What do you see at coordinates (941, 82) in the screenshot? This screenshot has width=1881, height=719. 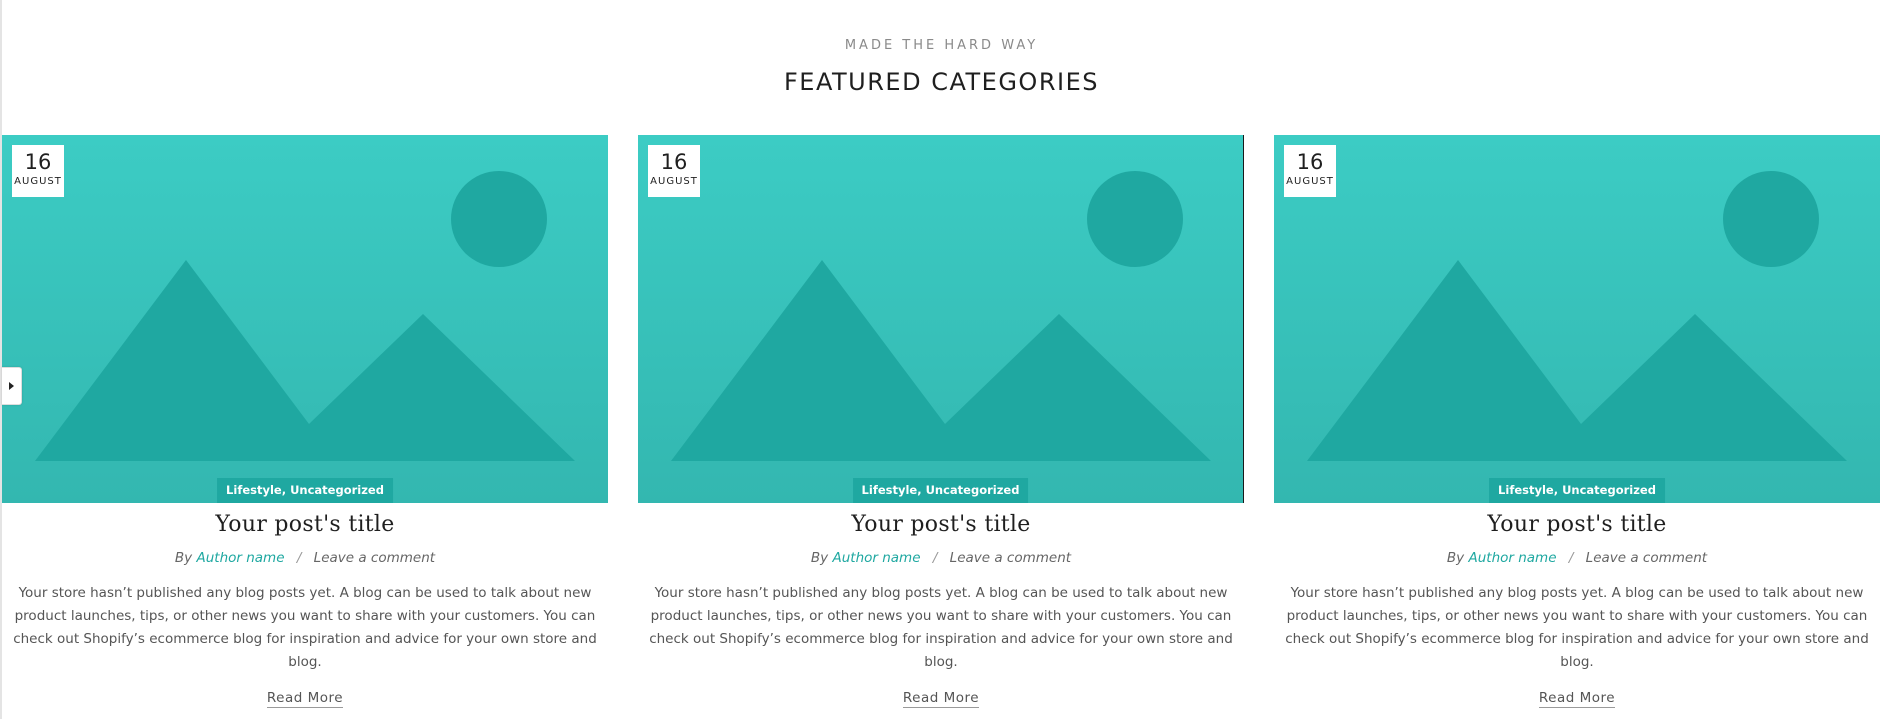 I see `section-title: FEATURED CATEGORIES` at bounding box center [941, 82].